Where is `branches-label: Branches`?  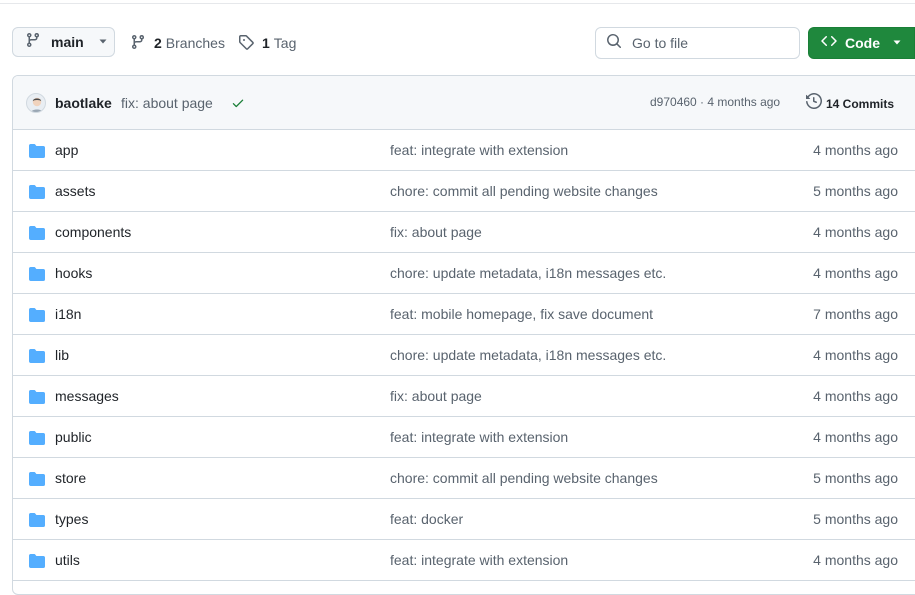
branches-label: Branches is located at coordinates (195, 43).